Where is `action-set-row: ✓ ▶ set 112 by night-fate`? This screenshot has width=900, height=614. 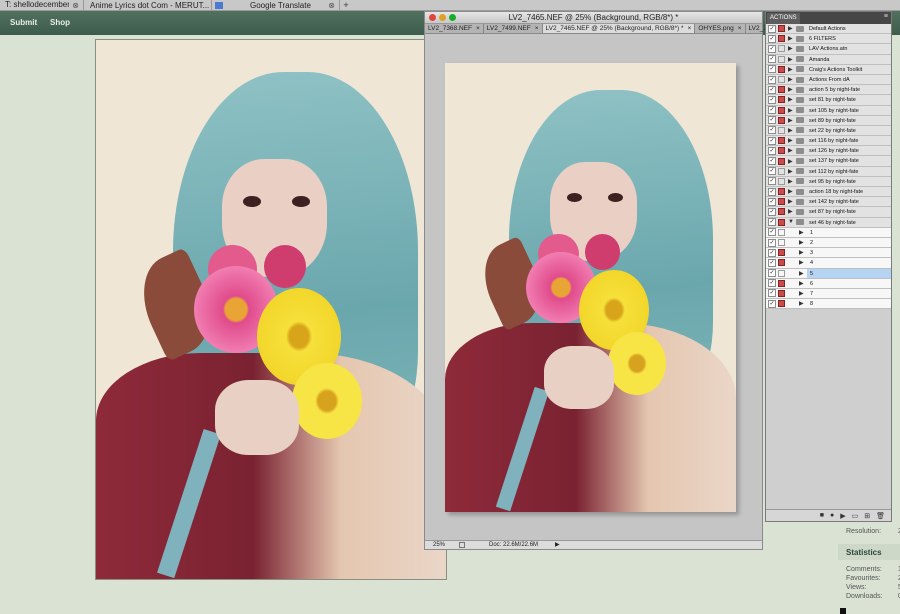
action-set-row: ✓ ▶ set 112 by night-fate is located at coordinates (828, 171).